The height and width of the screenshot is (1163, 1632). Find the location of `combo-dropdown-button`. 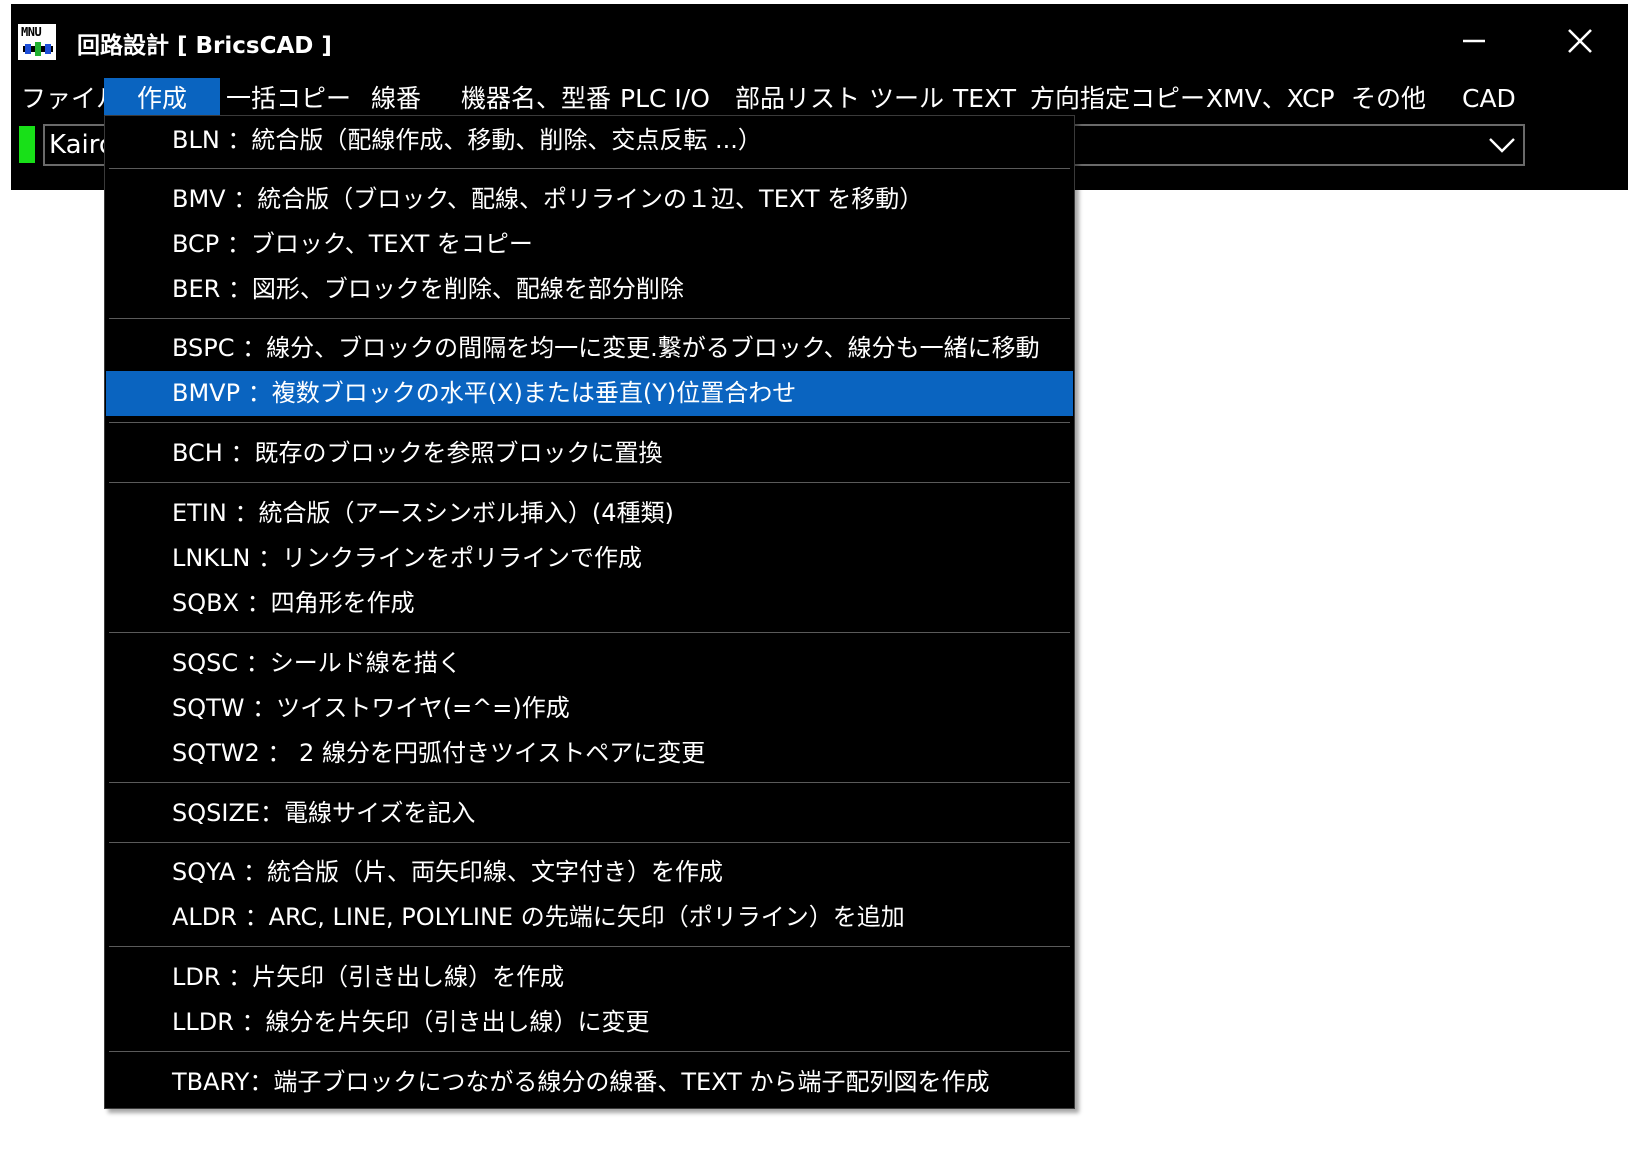

combo-dropdown-button is located at coordinates (1502, 145).